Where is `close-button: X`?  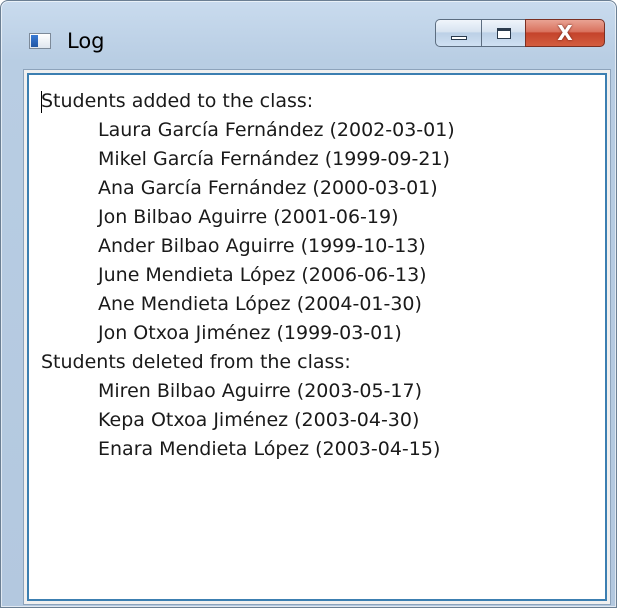 close-button: X is located at coordinates (565, 33).